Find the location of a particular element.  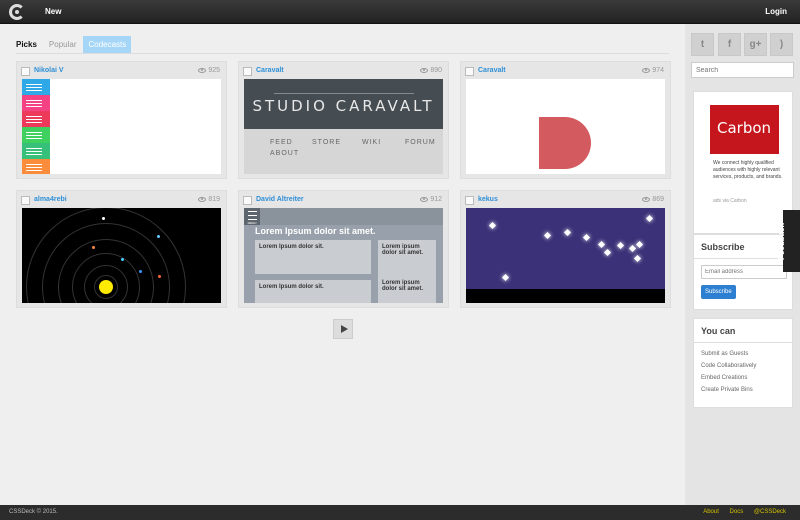

deck-card: kekus 869 is located at coordinates (565, 249).